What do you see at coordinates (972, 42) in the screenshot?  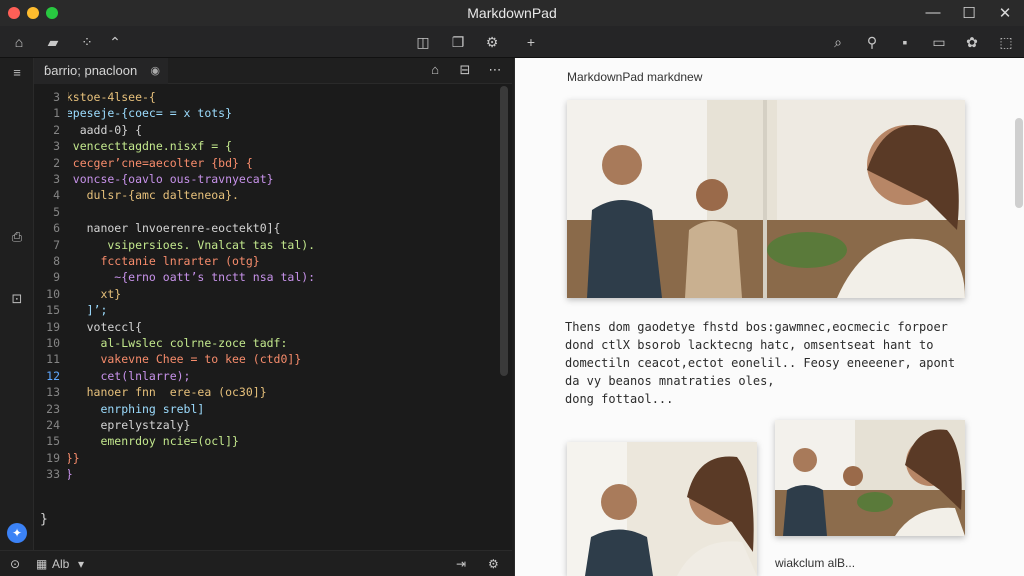 I see `gear-icon: ✿` at bounding box center [972, 42].